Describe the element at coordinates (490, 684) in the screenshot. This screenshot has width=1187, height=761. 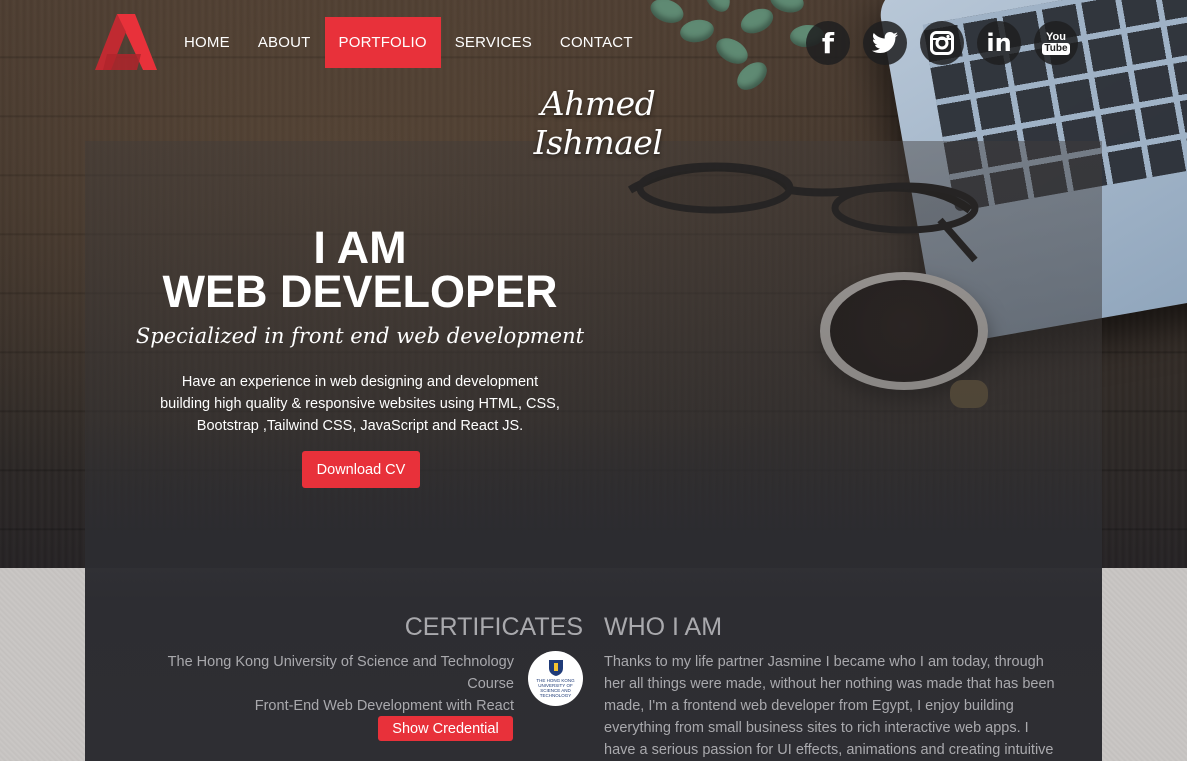
I see `certificate-type: Course` at that location.